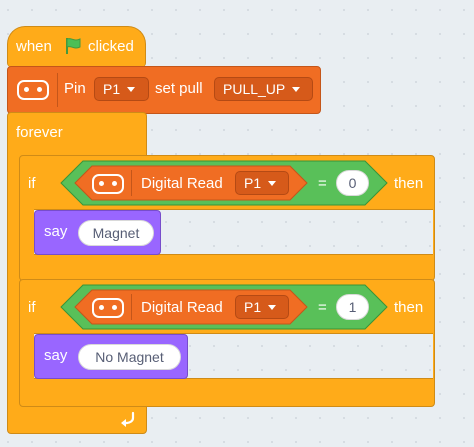 The image size is (474, 447). I want to click on pull-dropdown-value: PULL_UP, so click(254, 89).